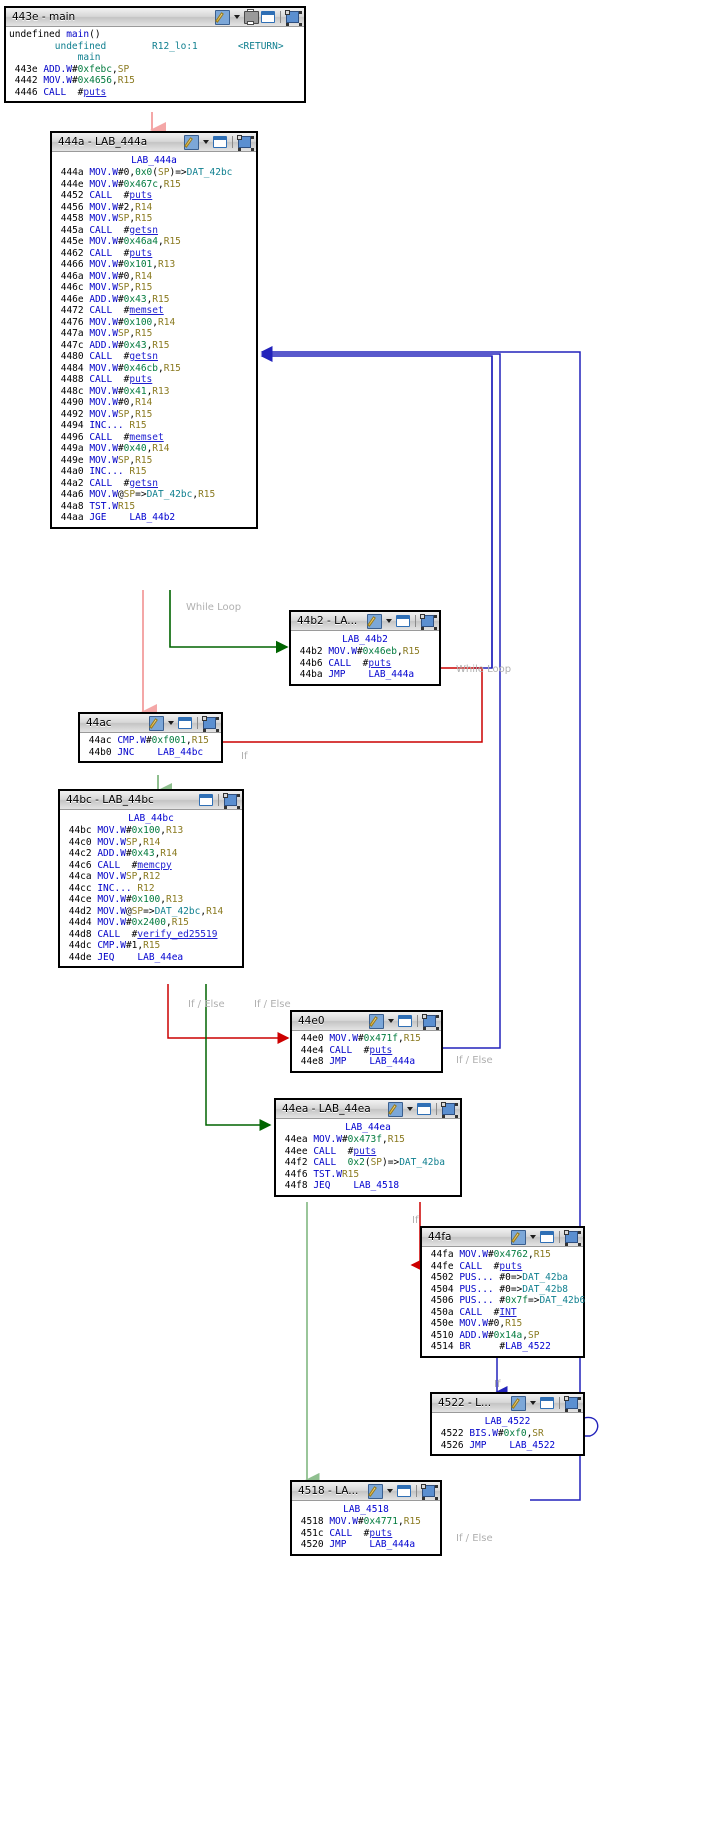  I want to click on instruction-address: 44c0, so click(80, 842).